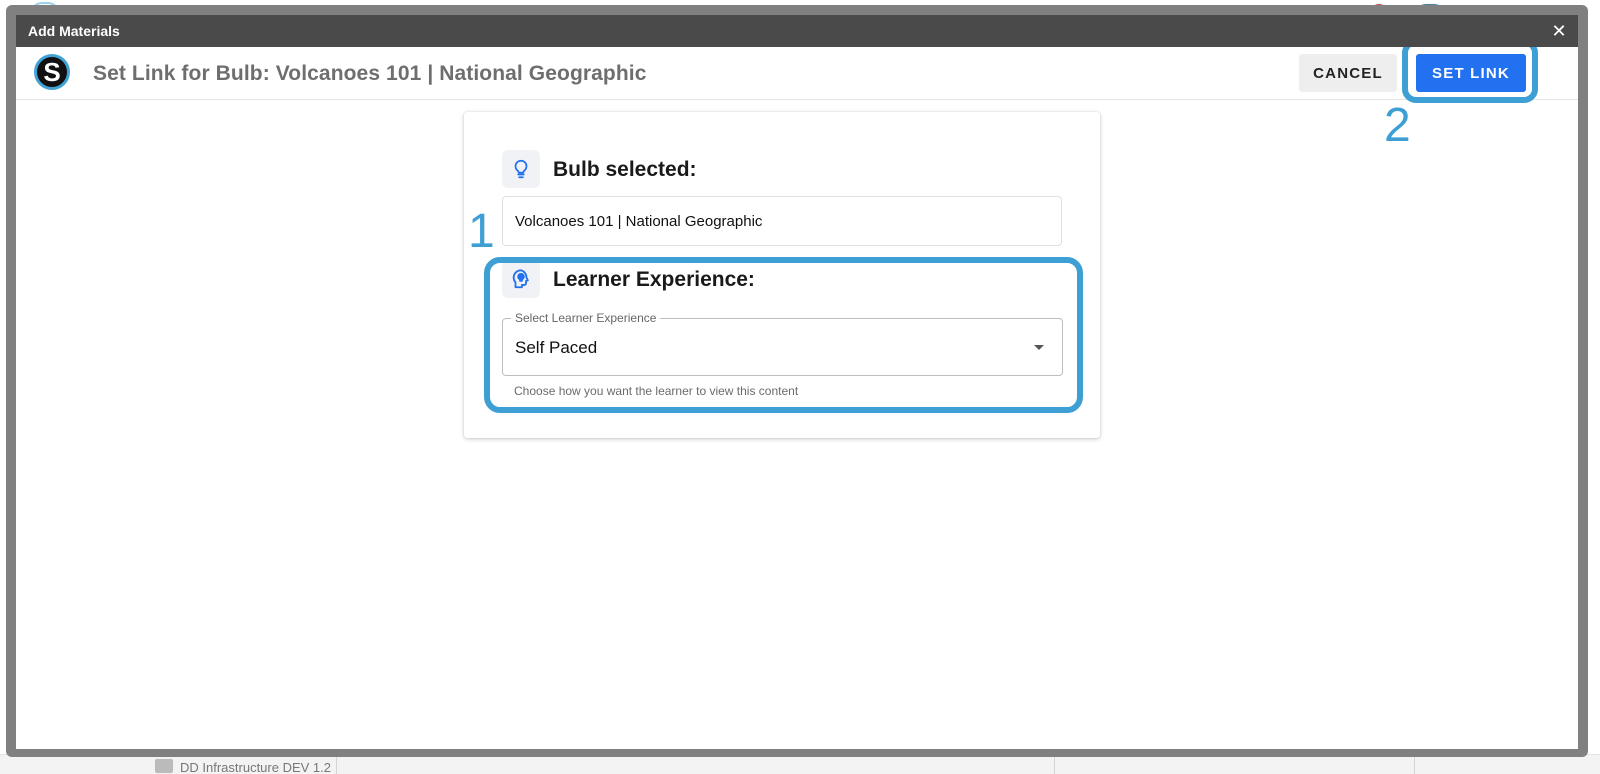 This screenshot has width=1600, height=774. What do you see at coordinates (782, 221) in the screenshot?
I see `bulb-selected-field: Volcanoes 101 | National Geographic` at bounding box center [782, 221].